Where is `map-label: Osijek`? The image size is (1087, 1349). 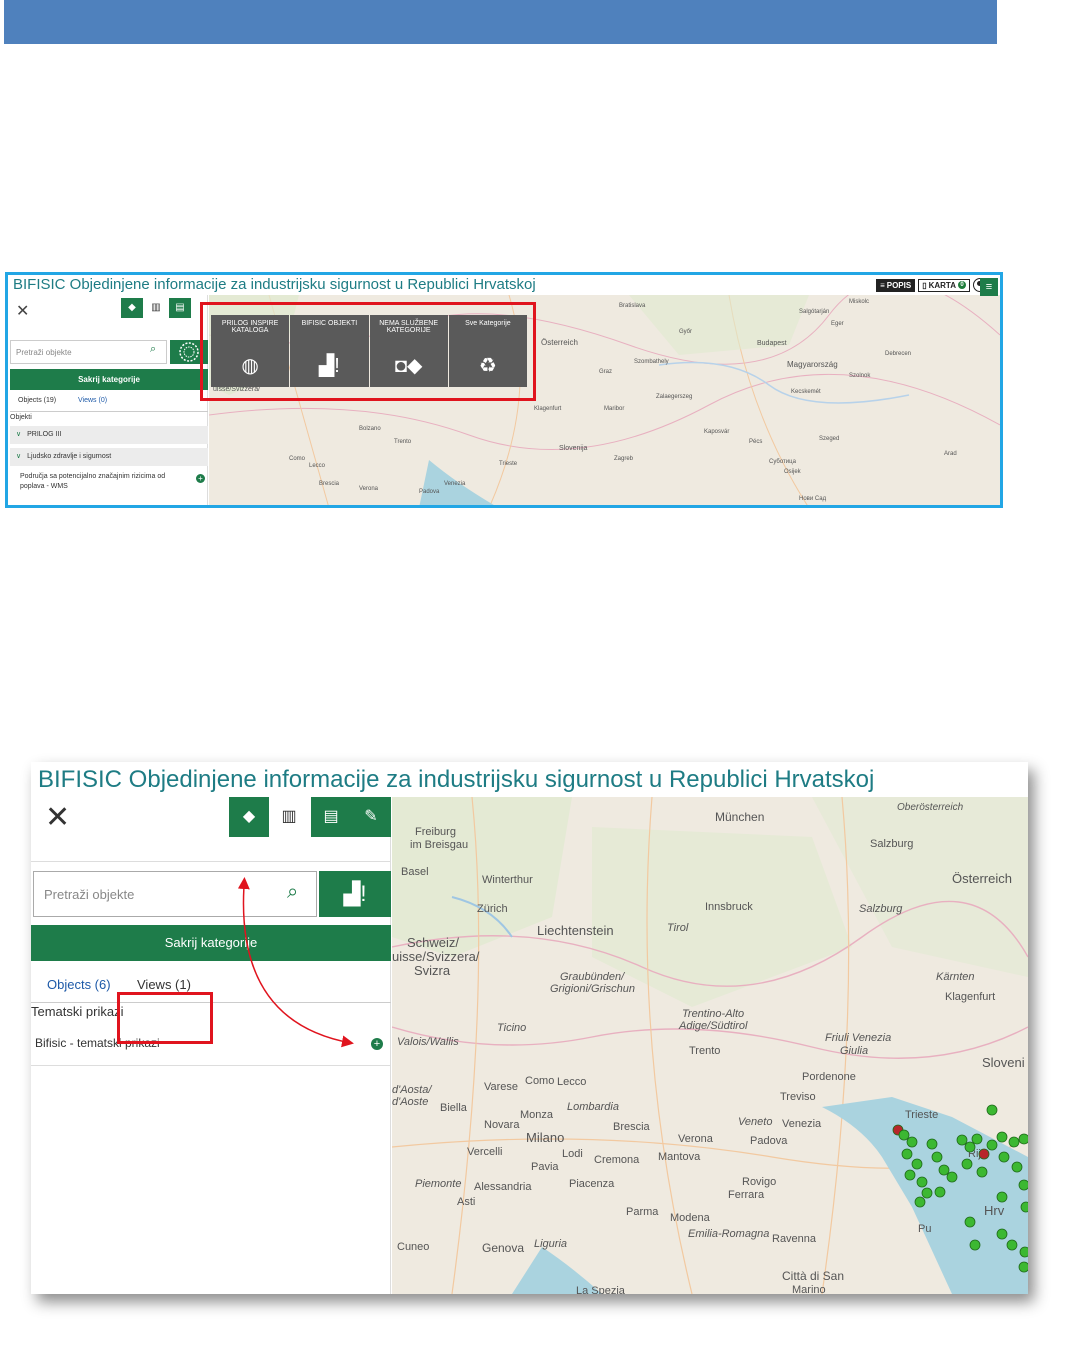
map-label: Osijek is located at coordinates (793, 472).